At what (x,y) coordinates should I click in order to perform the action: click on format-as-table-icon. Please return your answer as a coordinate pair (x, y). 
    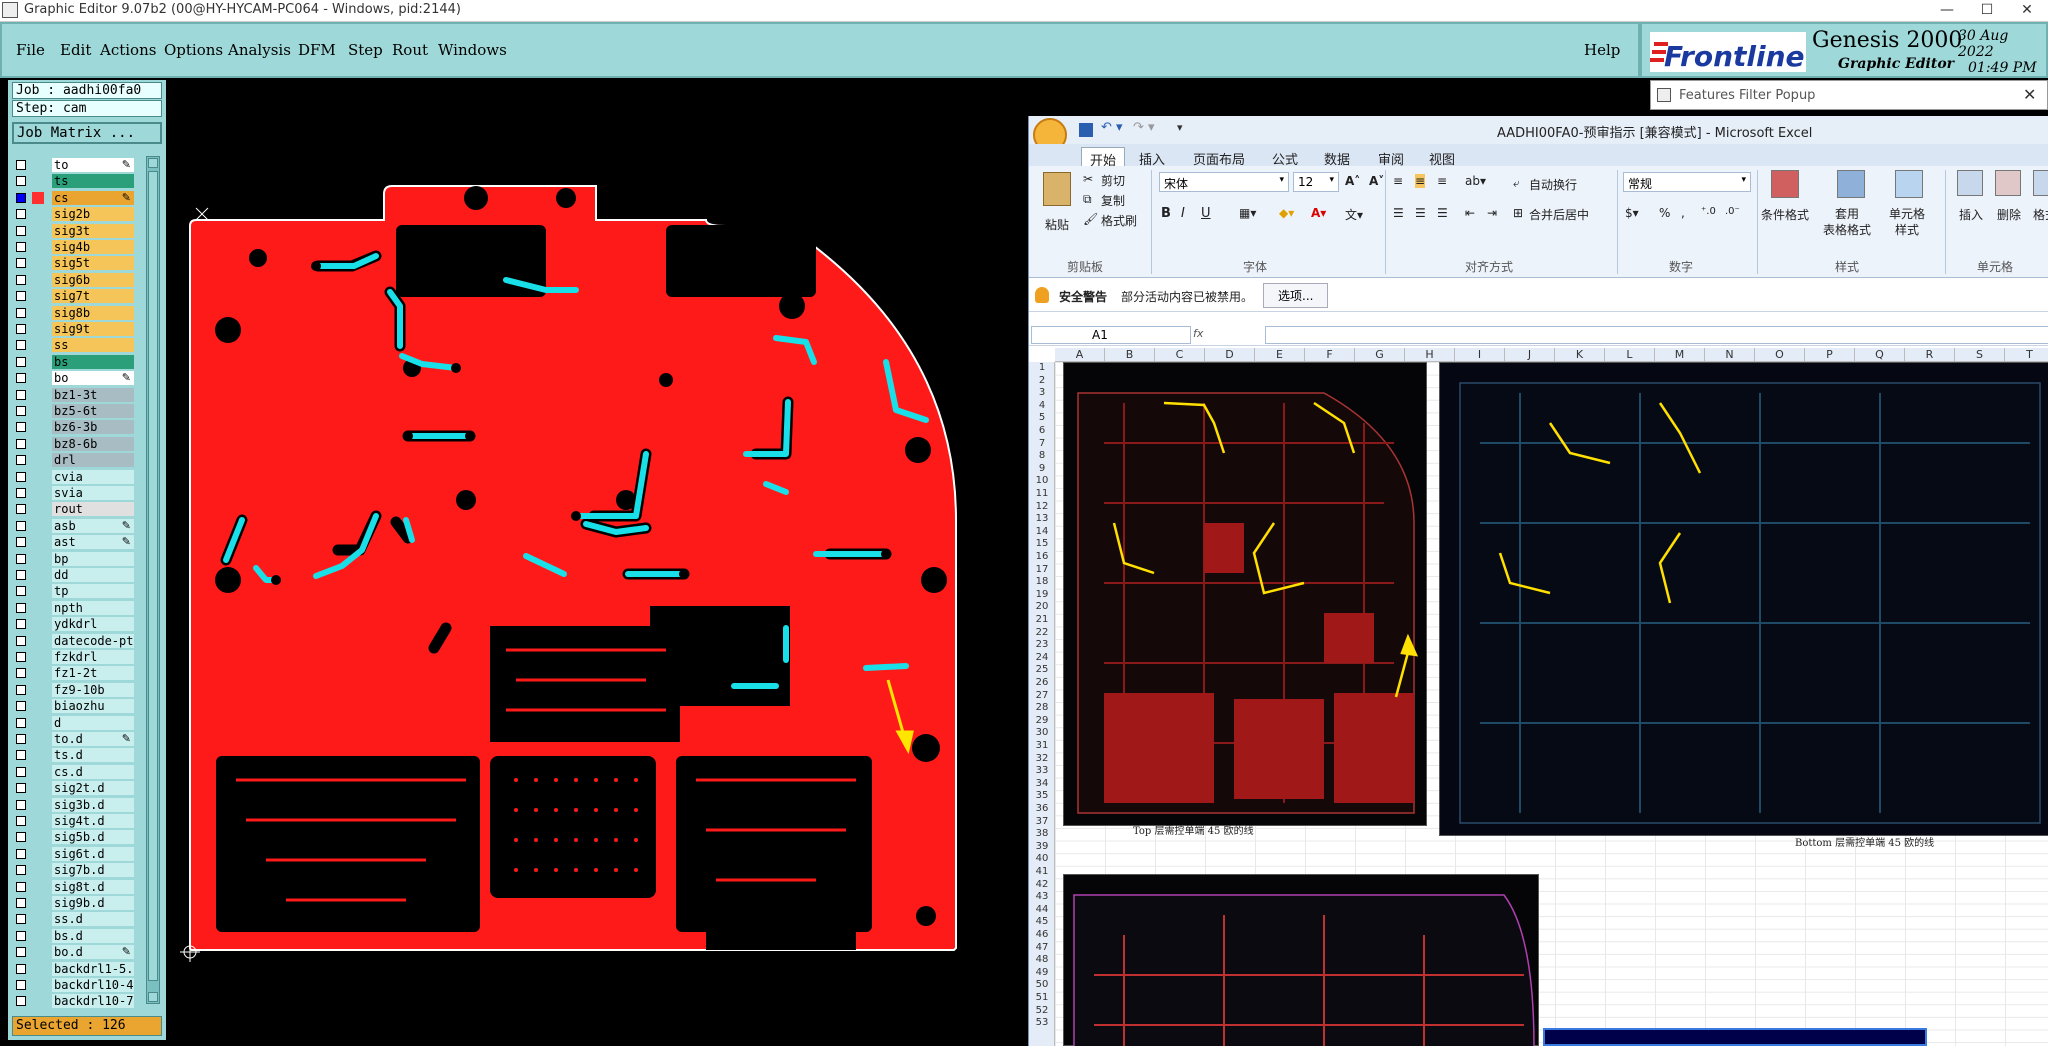
    Looking at the image, I should click on (1851, 184).